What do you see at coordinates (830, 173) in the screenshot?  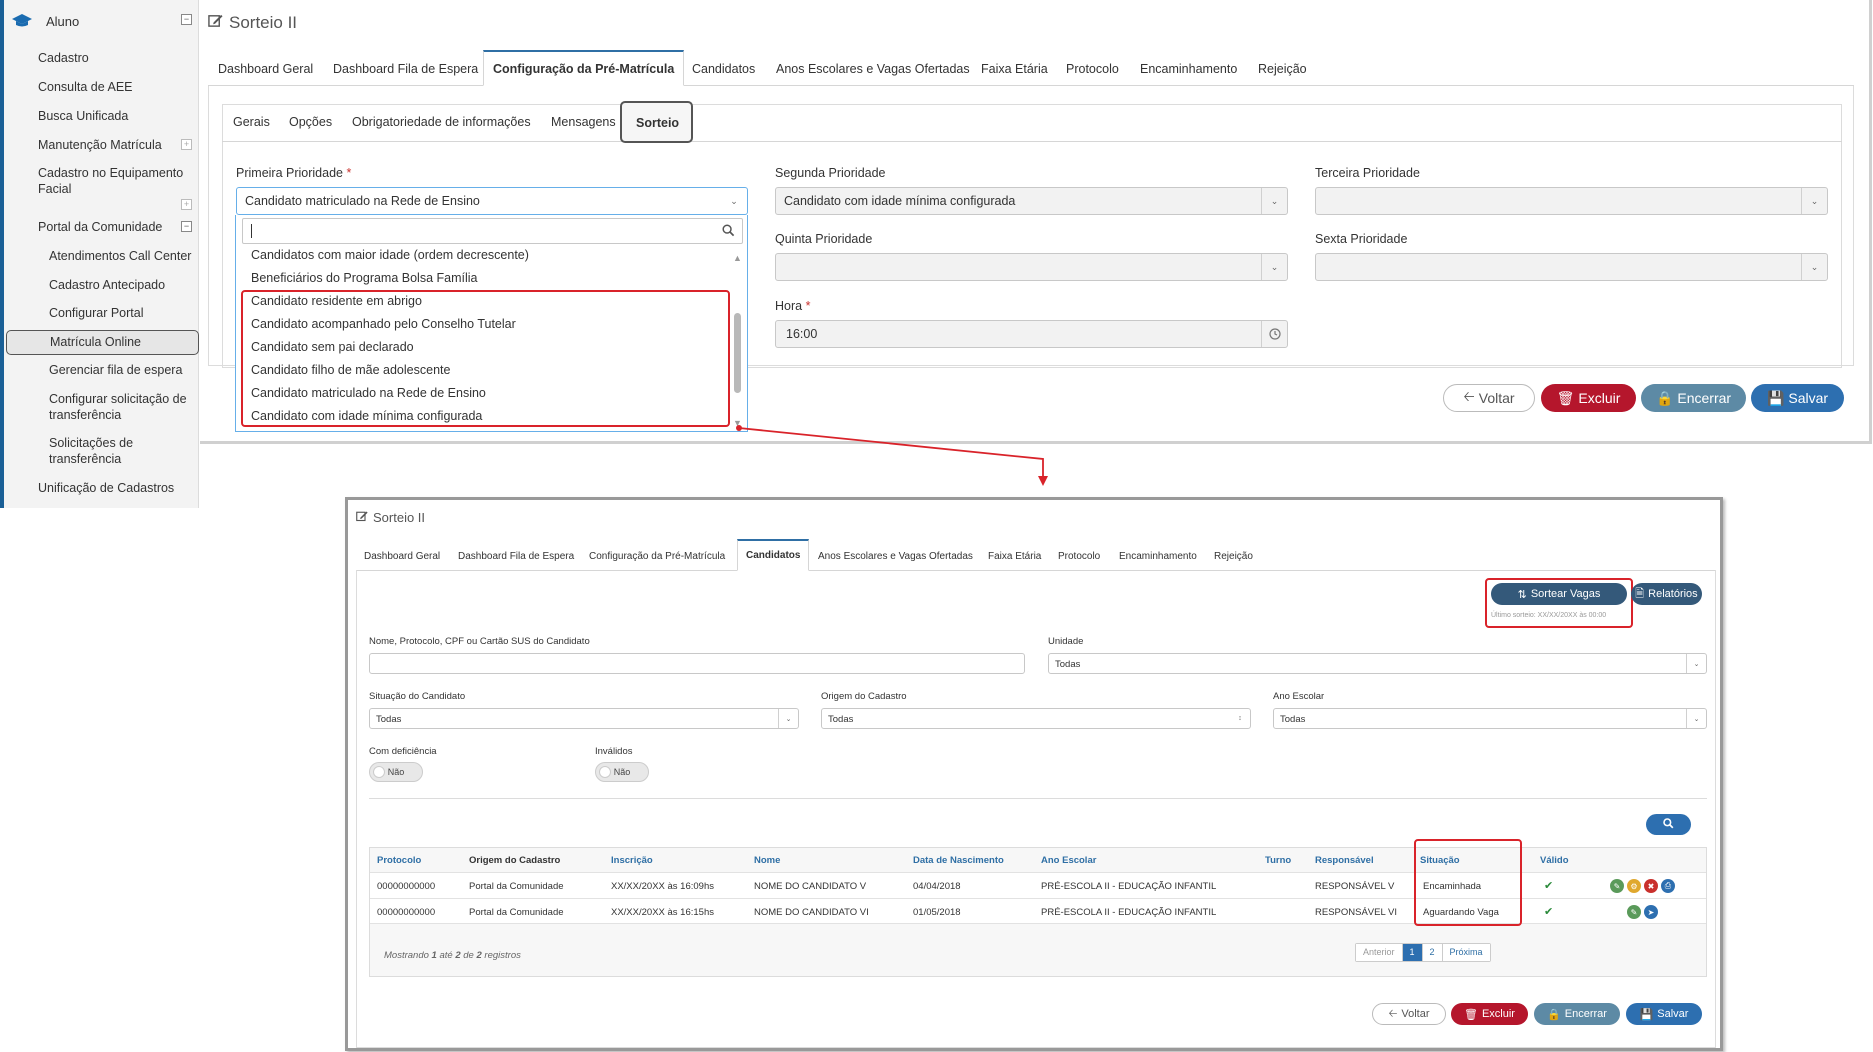 I see `segunda-prioridade-label: Segunda Prioridade` at bounding box center [830, 173].